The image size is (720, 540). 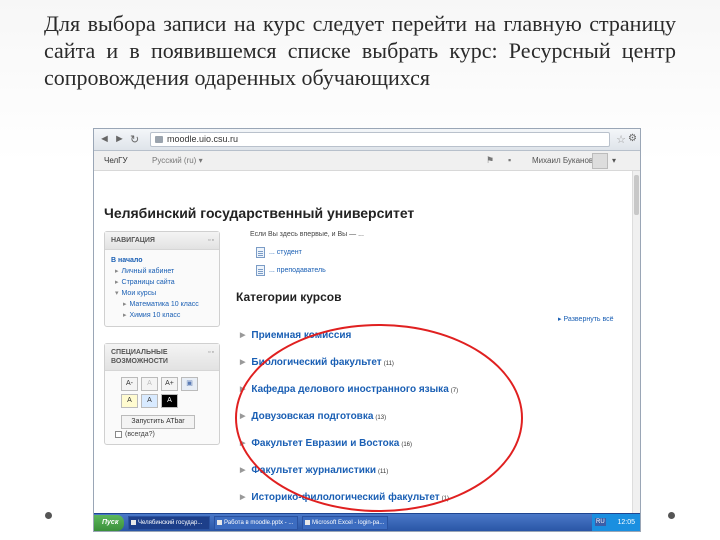 What do you see at coordinates (380, 139) in the screenshot?
I see `url-field: moodle.uio.csu.ru` at bounding box center [380, 139].